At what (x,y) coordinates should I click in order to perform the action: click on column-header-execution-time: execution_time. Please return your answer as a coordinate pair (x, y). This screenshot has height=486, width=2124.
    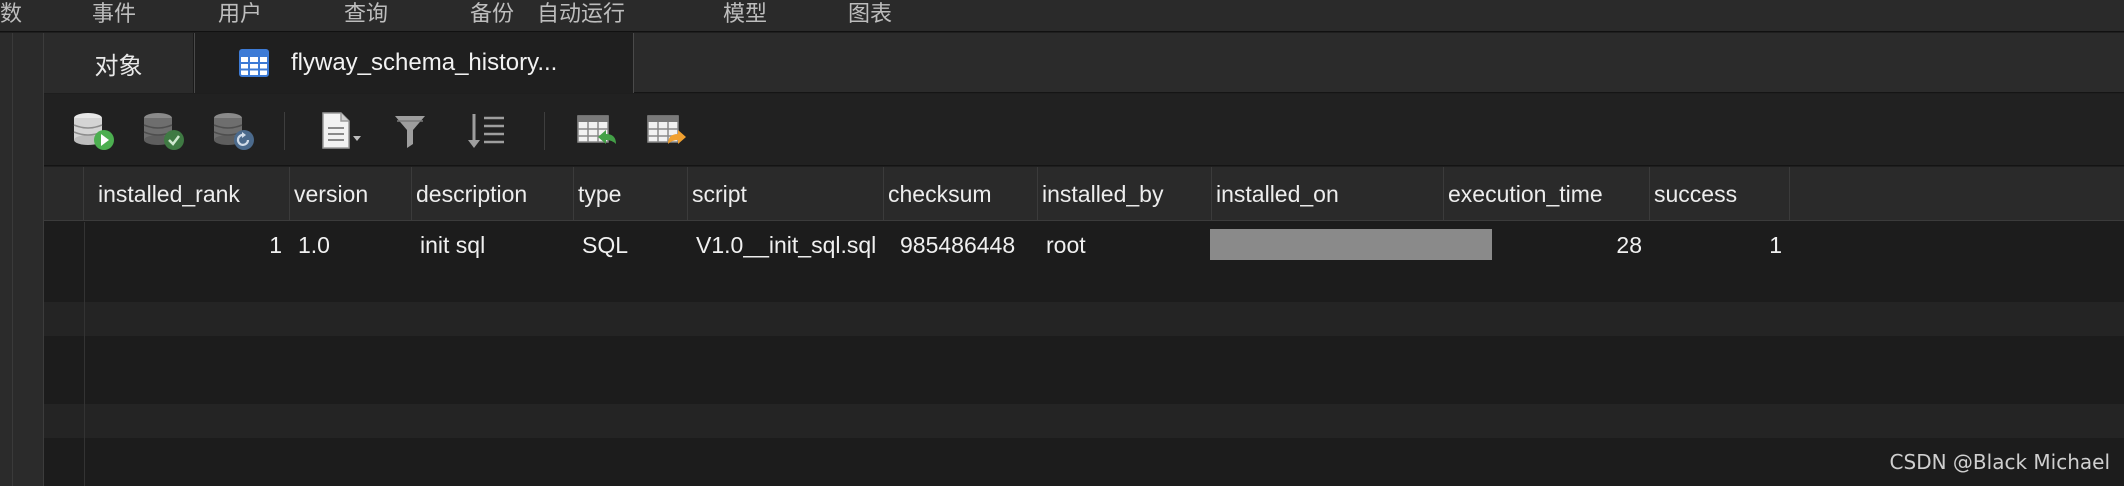
    Looking at the image, I should click on (1547, 194).